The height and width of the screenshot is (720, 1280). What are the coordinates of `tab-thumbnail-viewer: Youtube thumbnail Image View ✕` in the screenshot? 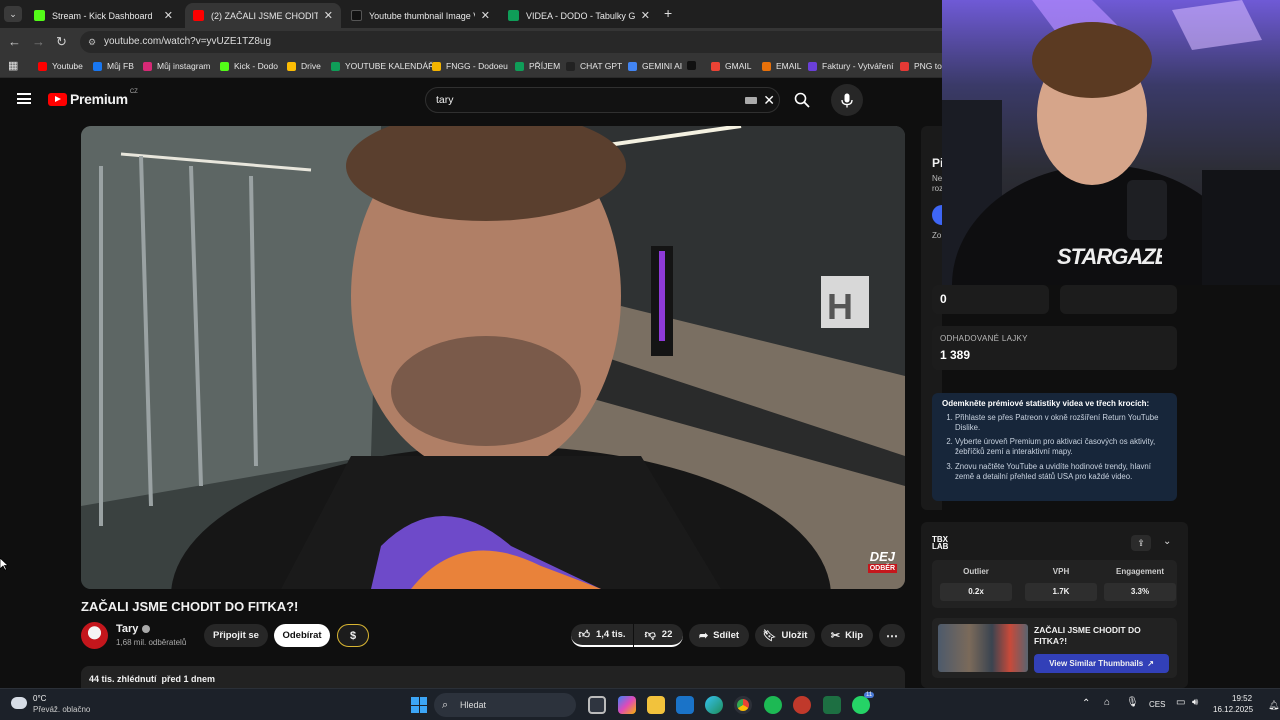 It's located at (420, 15).